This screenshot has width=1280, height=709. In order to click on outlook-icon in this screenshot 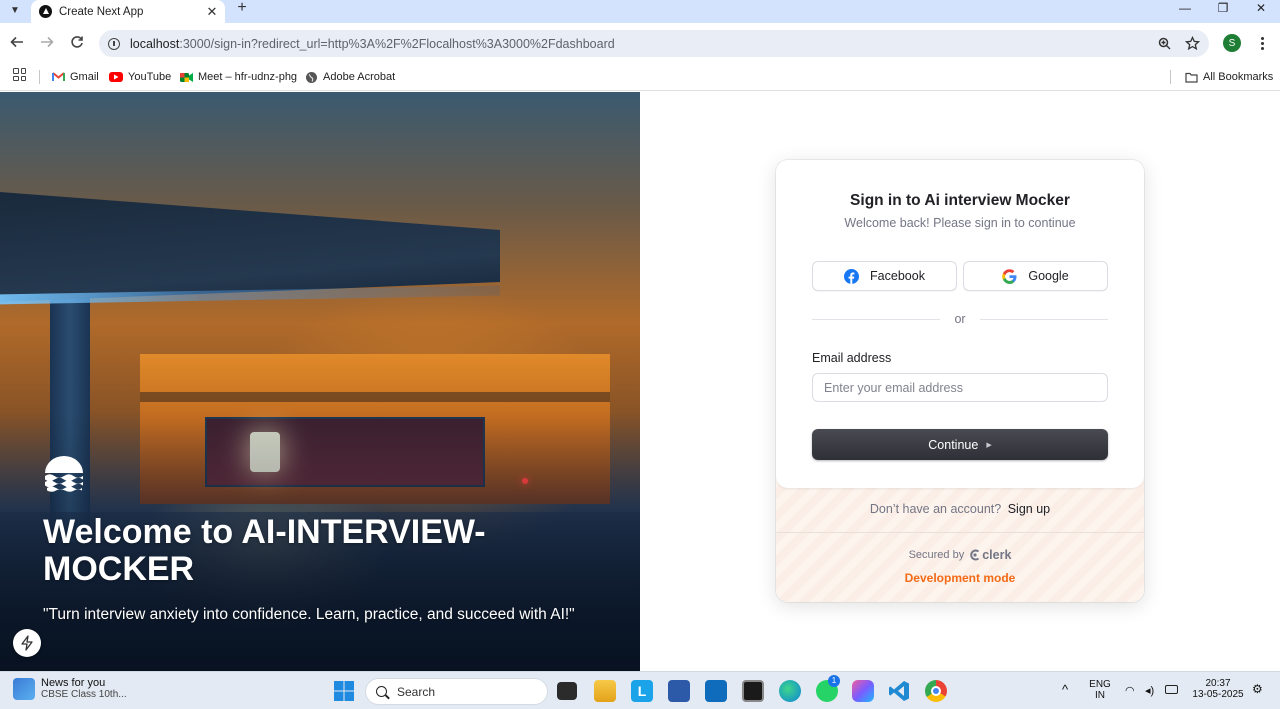, I will do `click(716, 691)`.